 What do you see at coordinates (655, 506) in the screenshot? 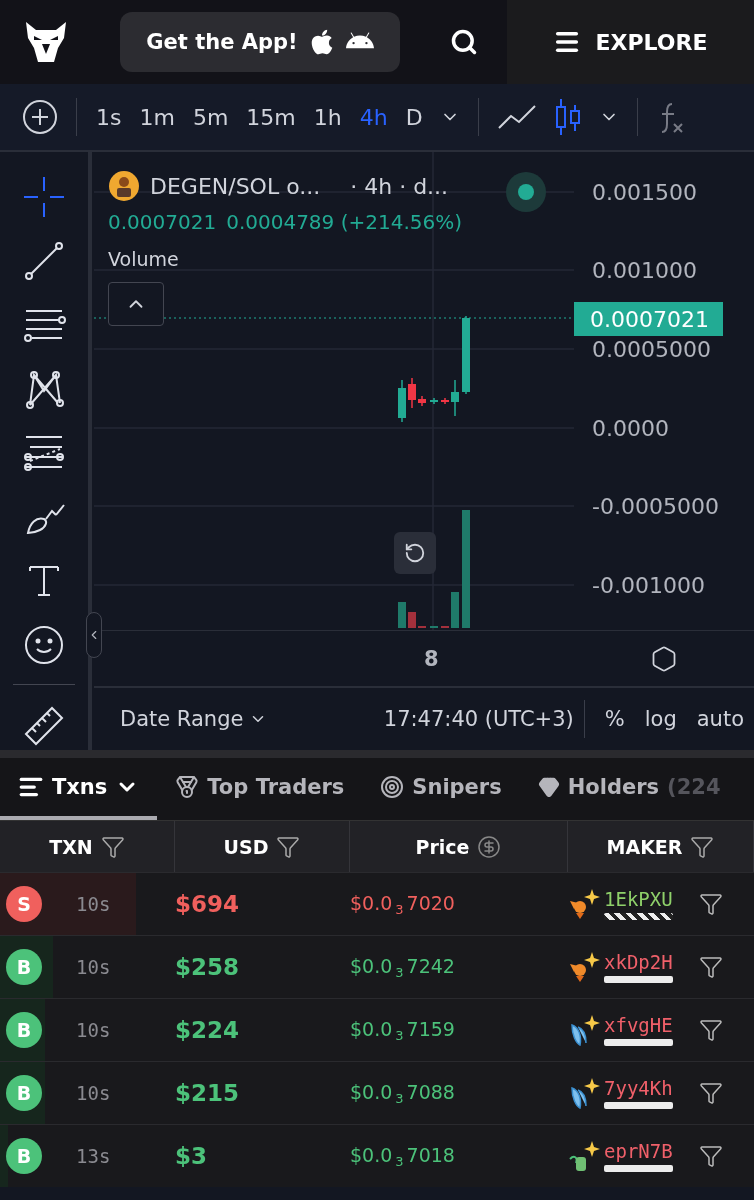
I see `price-tick: -0.0005000` at bounding box center [655, 506].